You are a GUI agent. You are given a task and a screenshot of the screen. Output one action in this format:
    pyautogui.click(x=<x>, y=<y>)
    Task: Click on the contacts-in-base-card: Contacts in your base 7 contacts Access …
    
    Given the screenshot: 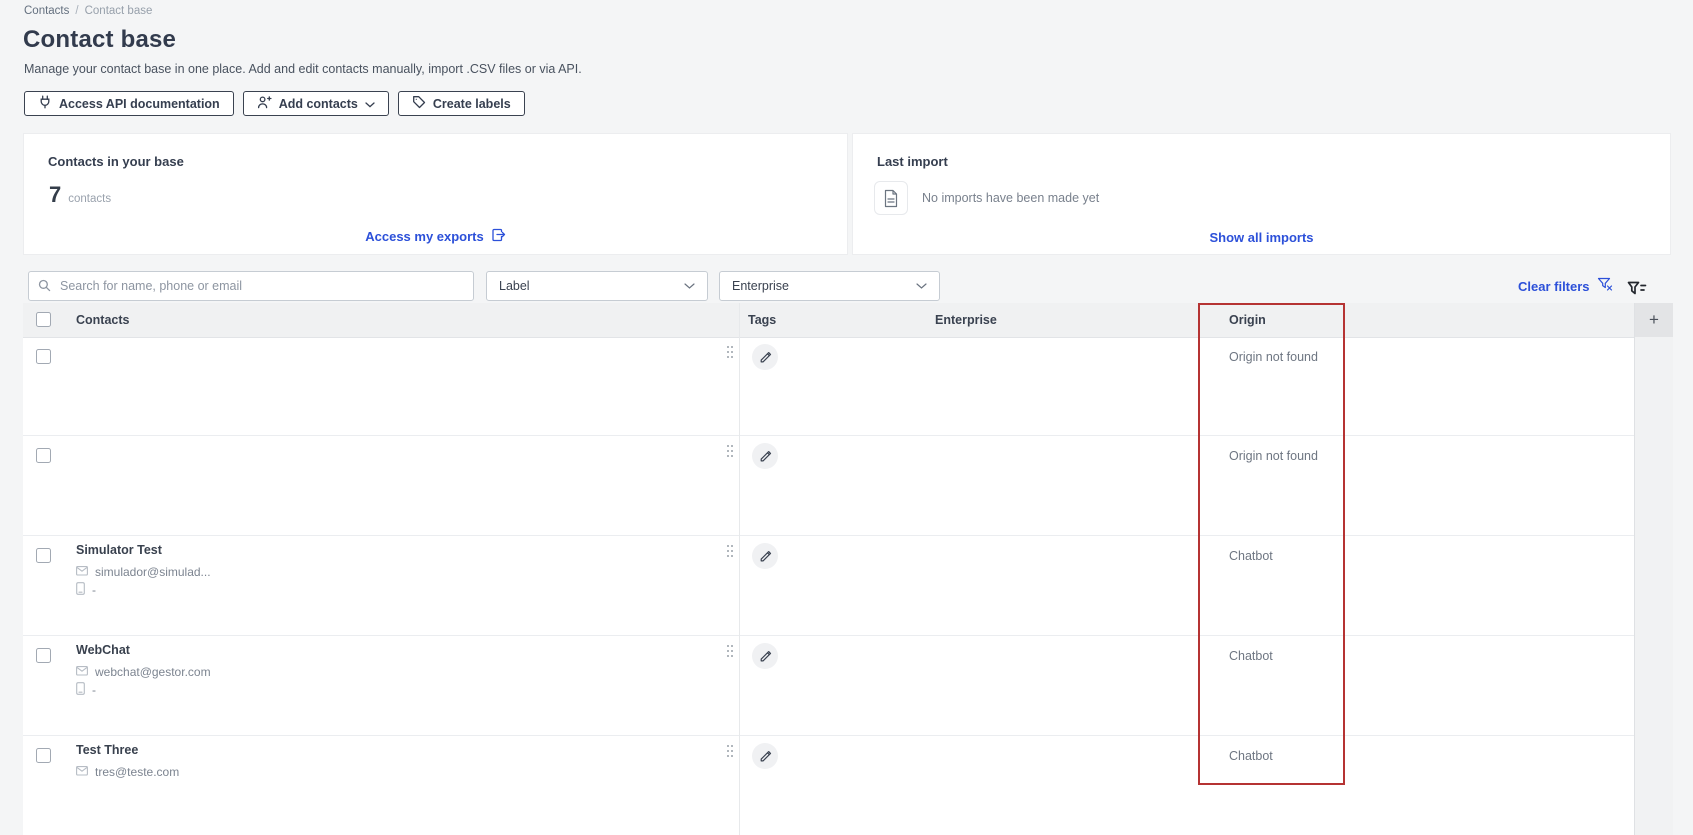 What is the action you would take?
    pyautogui.click(x=435, y=194)
    